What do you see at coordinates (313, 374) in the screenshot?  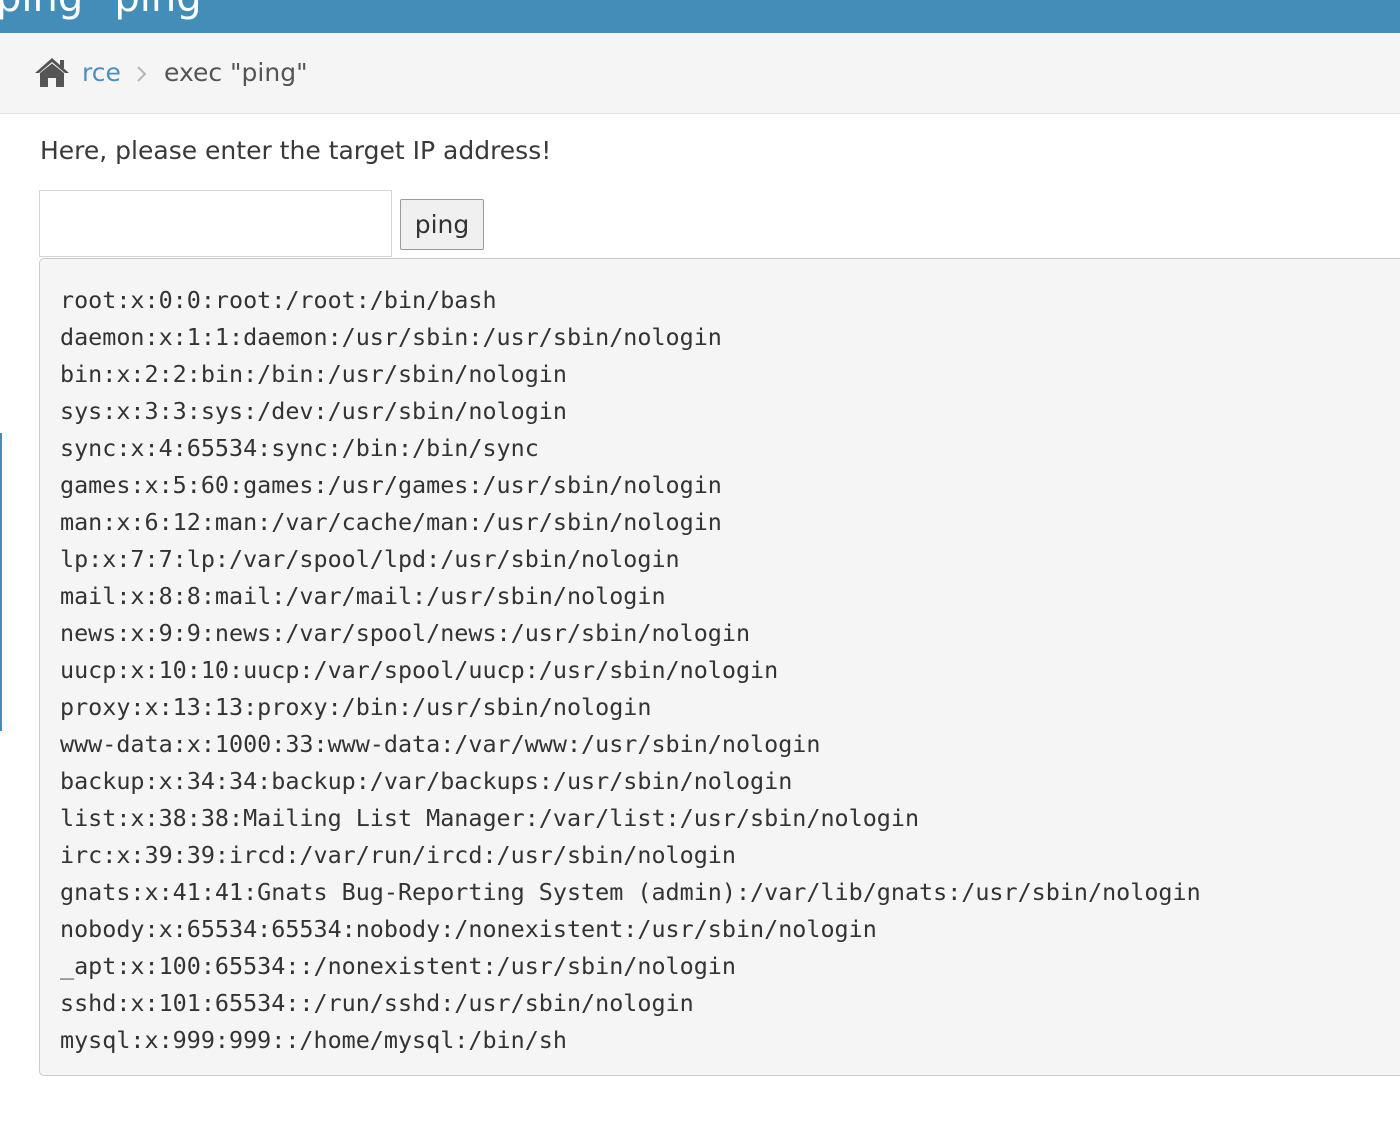 I see `output-line: bin:x:2:2:bin:/bin:/usr/sbin/nologin` at bounding box center [313, 374].